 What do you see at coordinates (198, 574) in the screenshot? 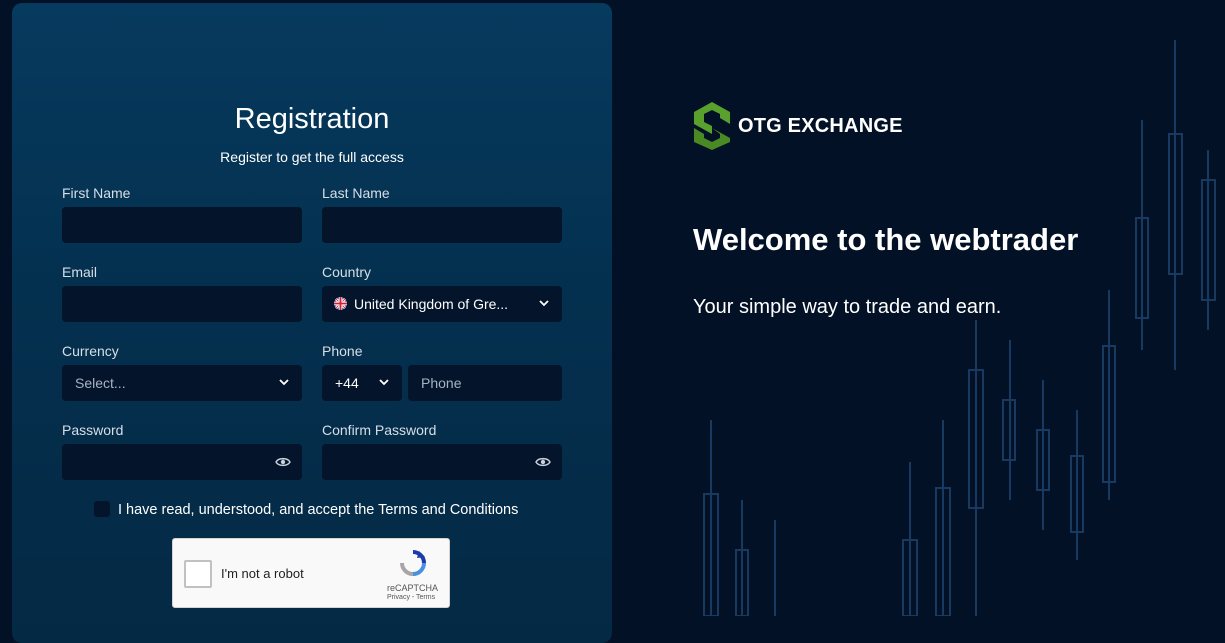
I see `recaptcha-checkbox` at bounding box center [198, 574].